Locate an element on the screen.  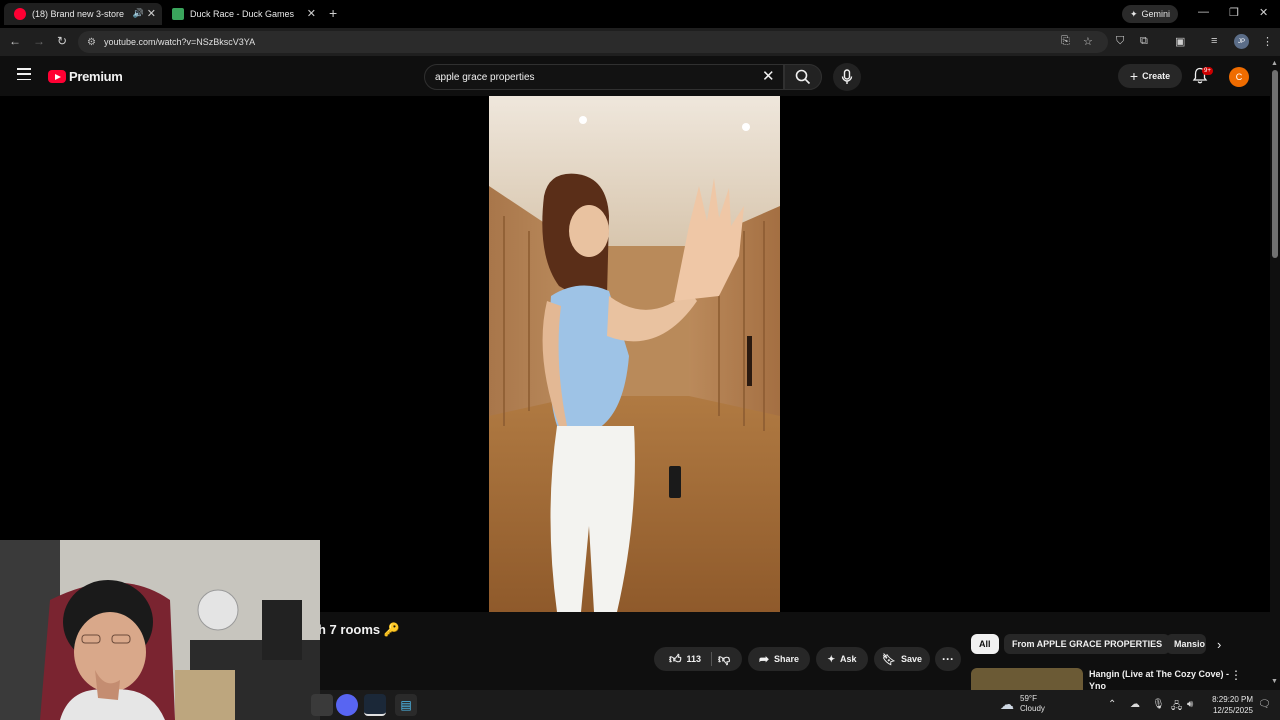
chip-from-channel: From APPLE GRACE PROPERTIES is located at coordinates (1087, 644).